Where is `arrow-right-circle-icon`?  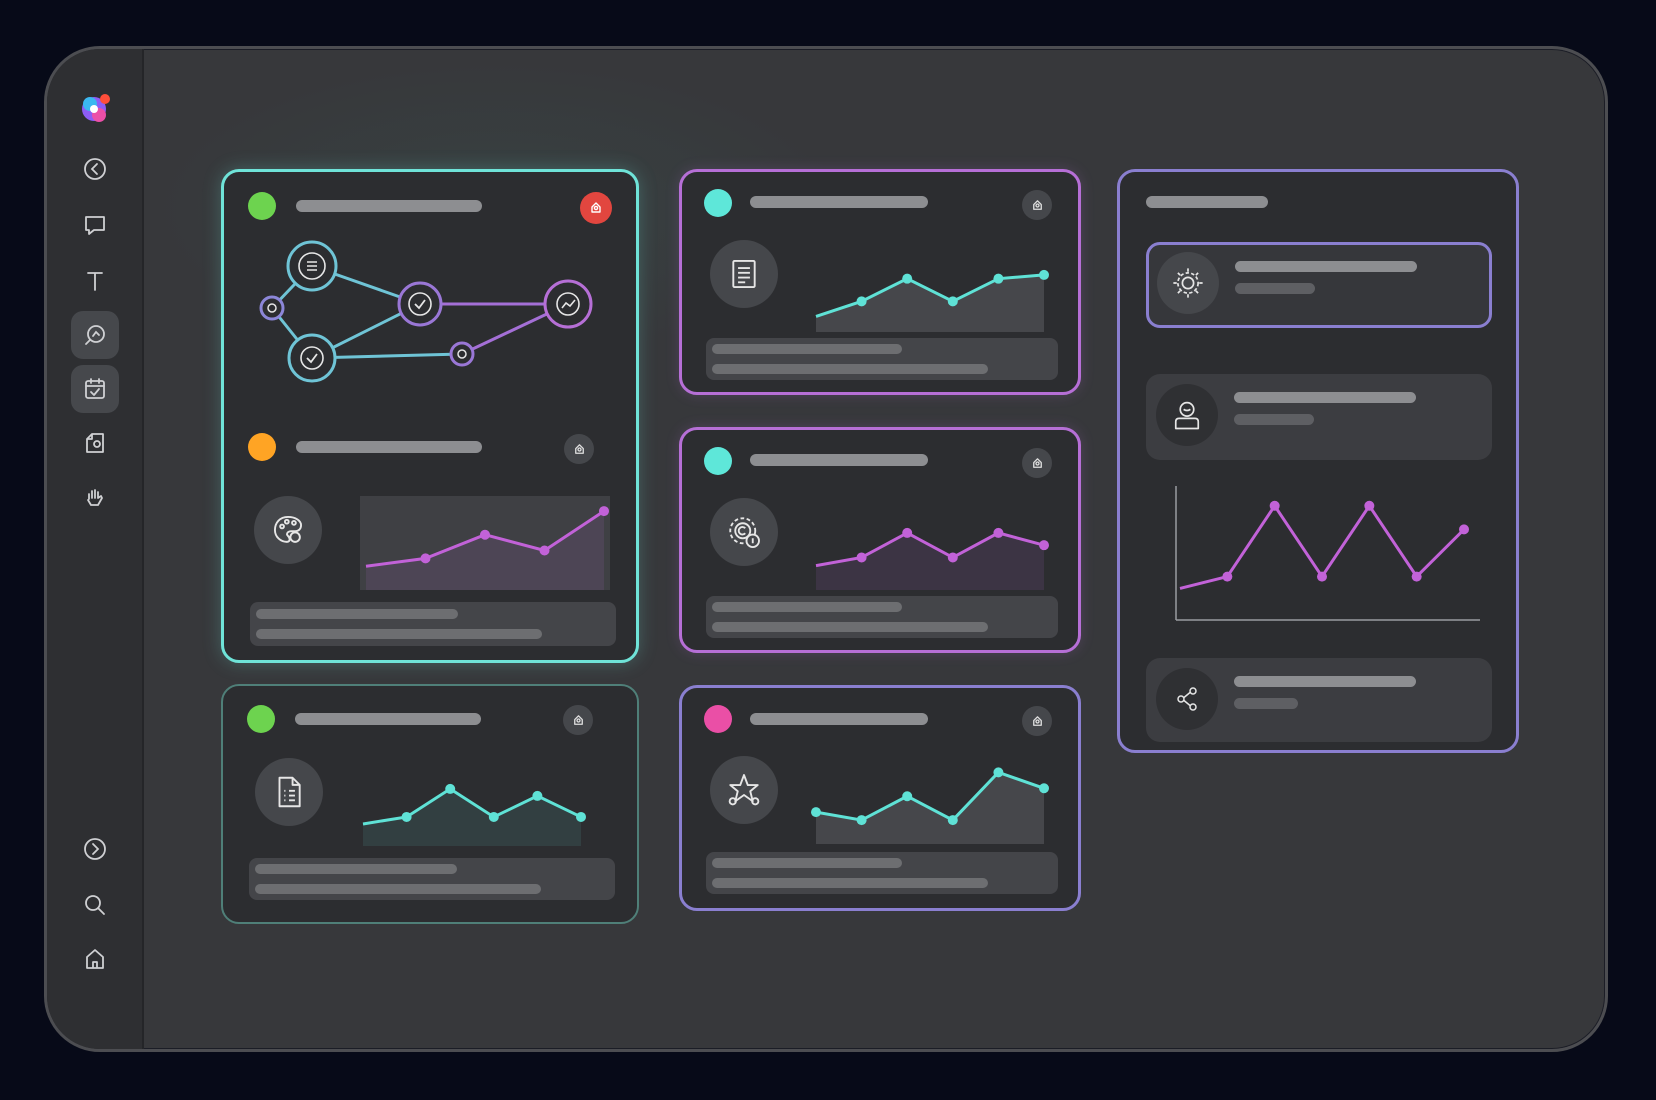
arrow-right-circle-icon is located at coordinates (95, 849).